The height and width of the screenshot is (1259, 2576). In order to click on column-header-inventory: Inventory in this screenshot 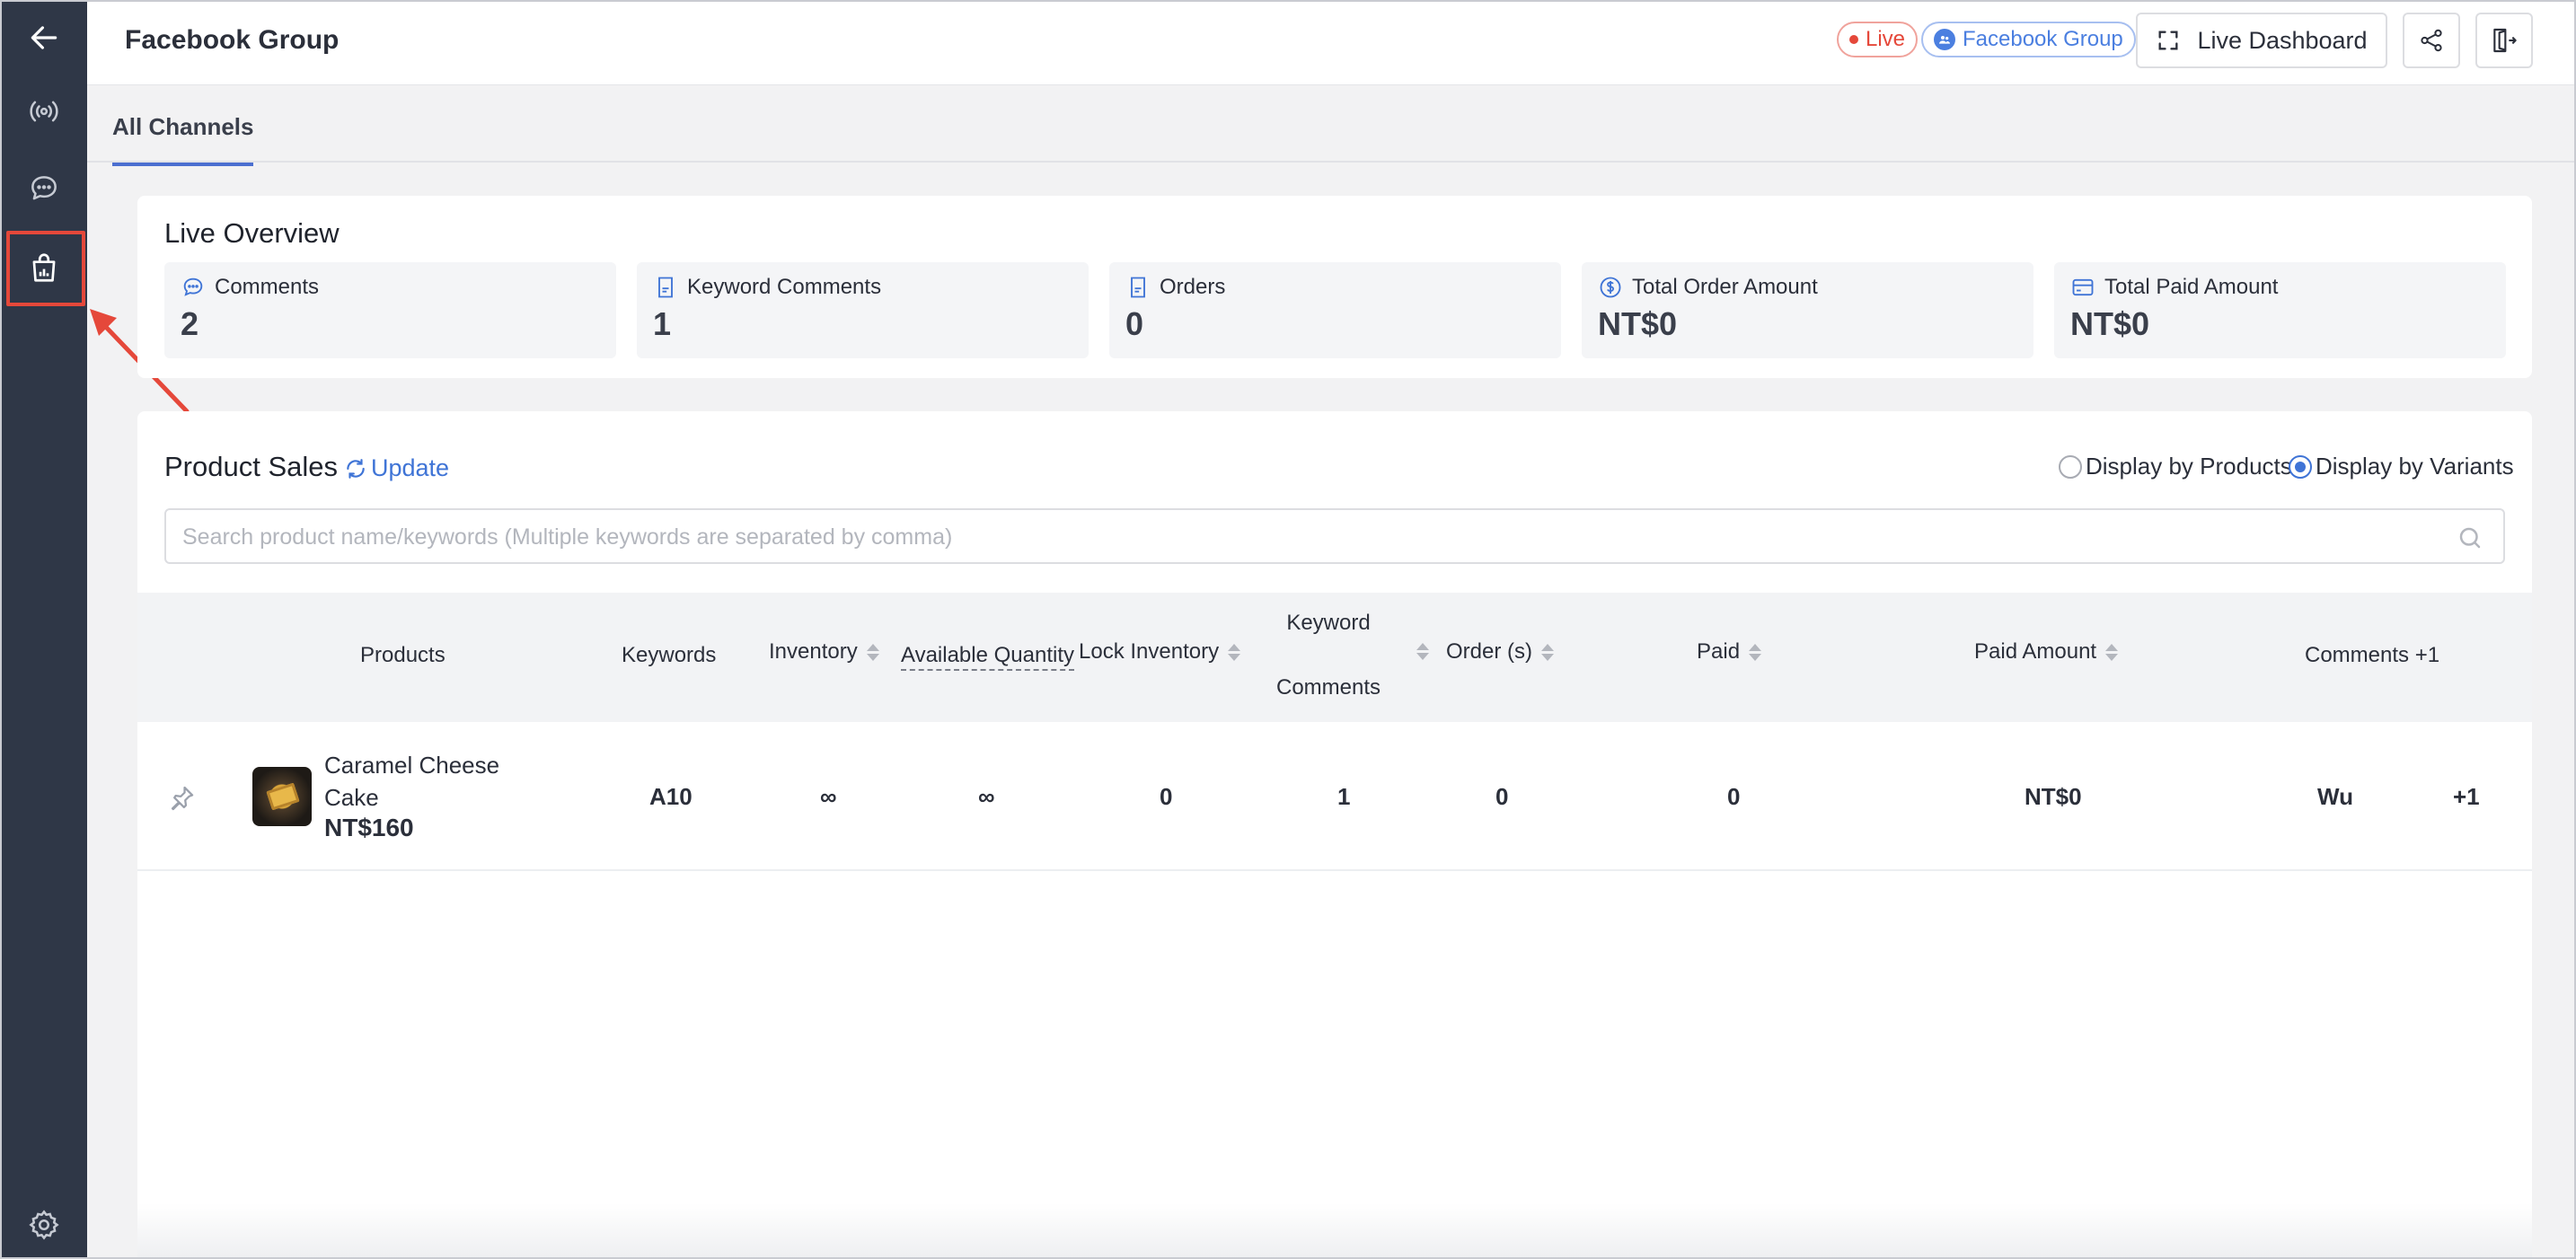, I will do `click(824, 652)`.